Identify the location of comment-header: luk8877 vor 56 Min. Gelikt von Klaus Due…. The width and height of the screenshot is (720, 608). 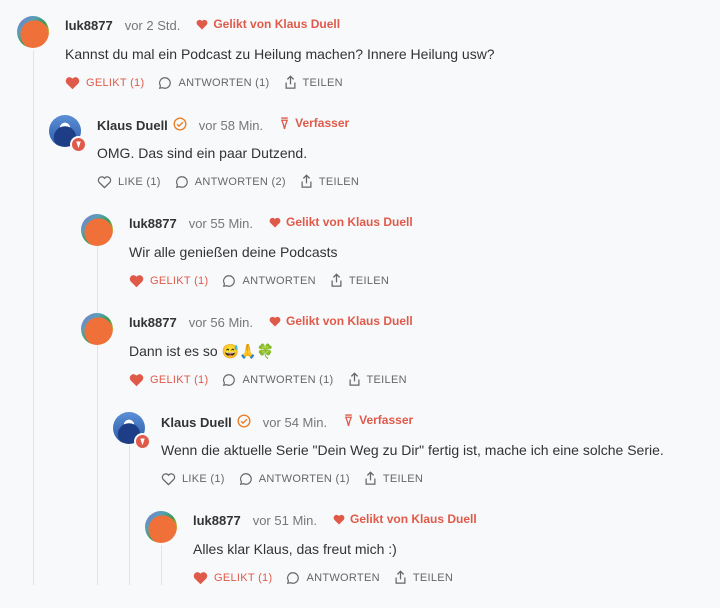
(271, 322).